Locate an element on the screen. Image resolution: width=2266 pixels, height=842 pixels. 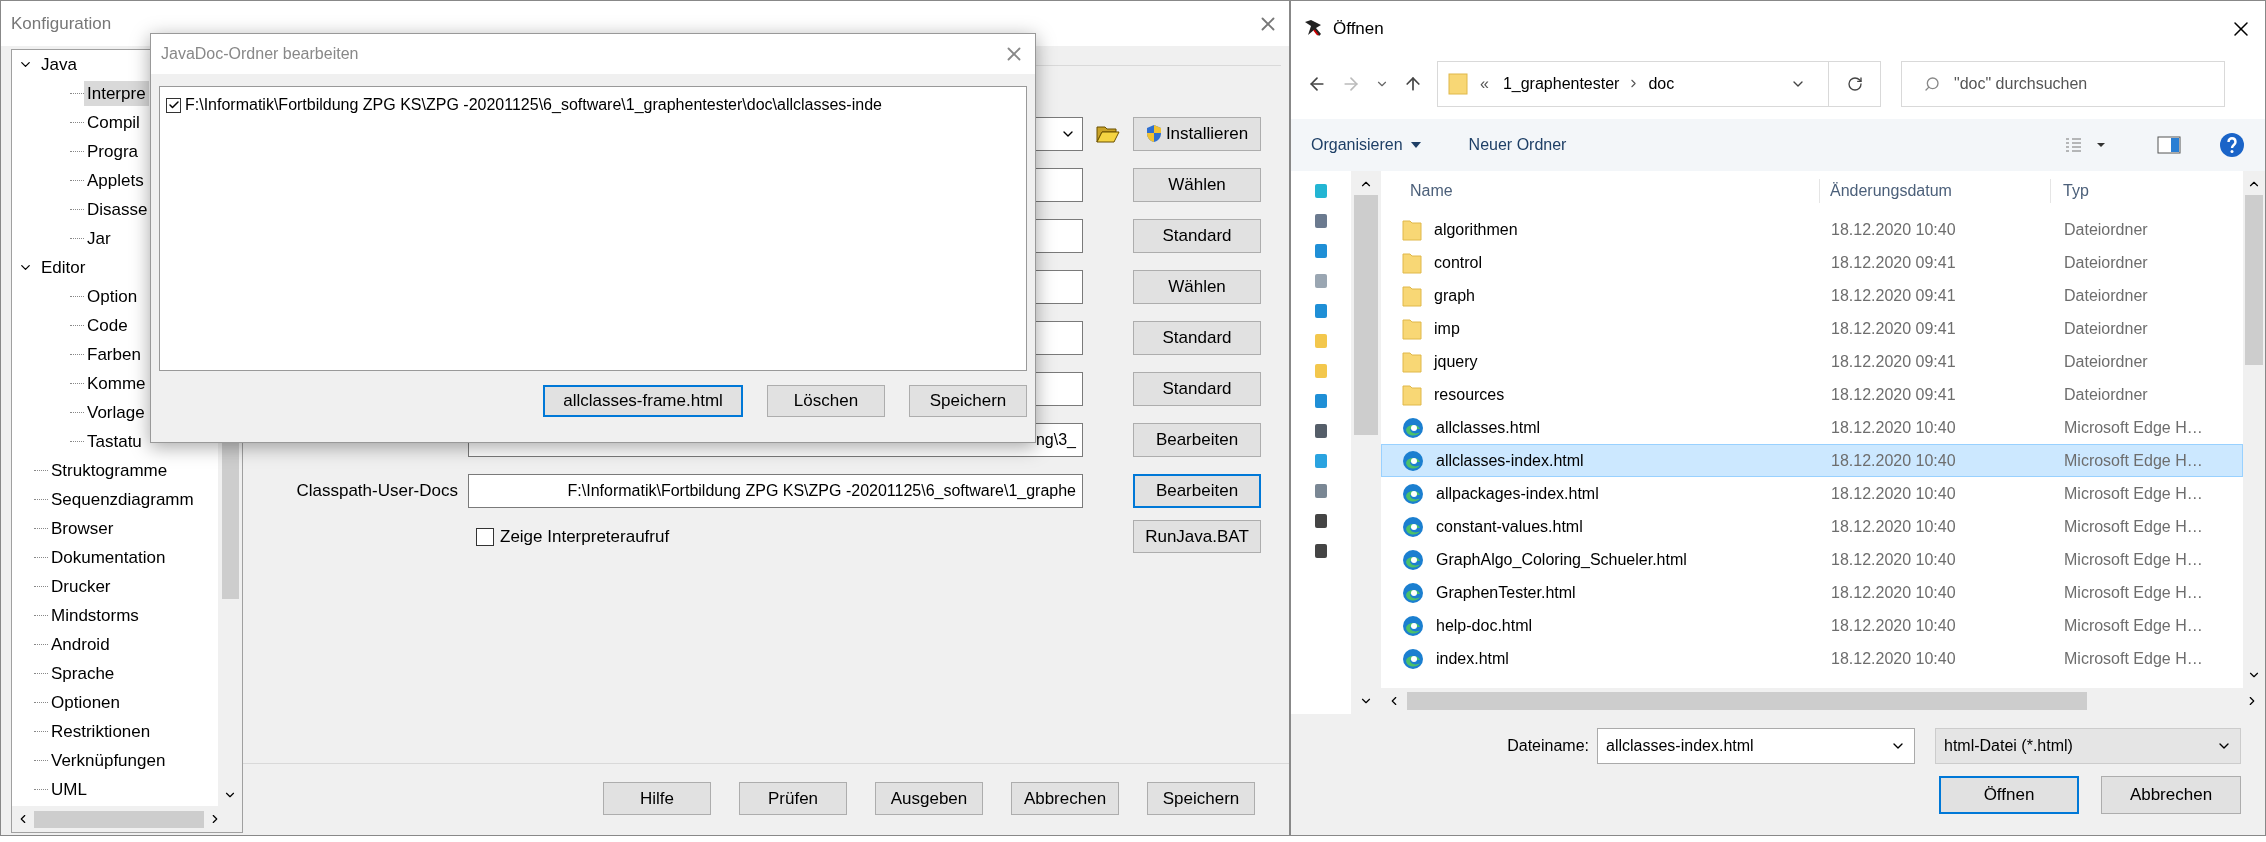
open-folder-icon is located at coordinates (1108, 133).